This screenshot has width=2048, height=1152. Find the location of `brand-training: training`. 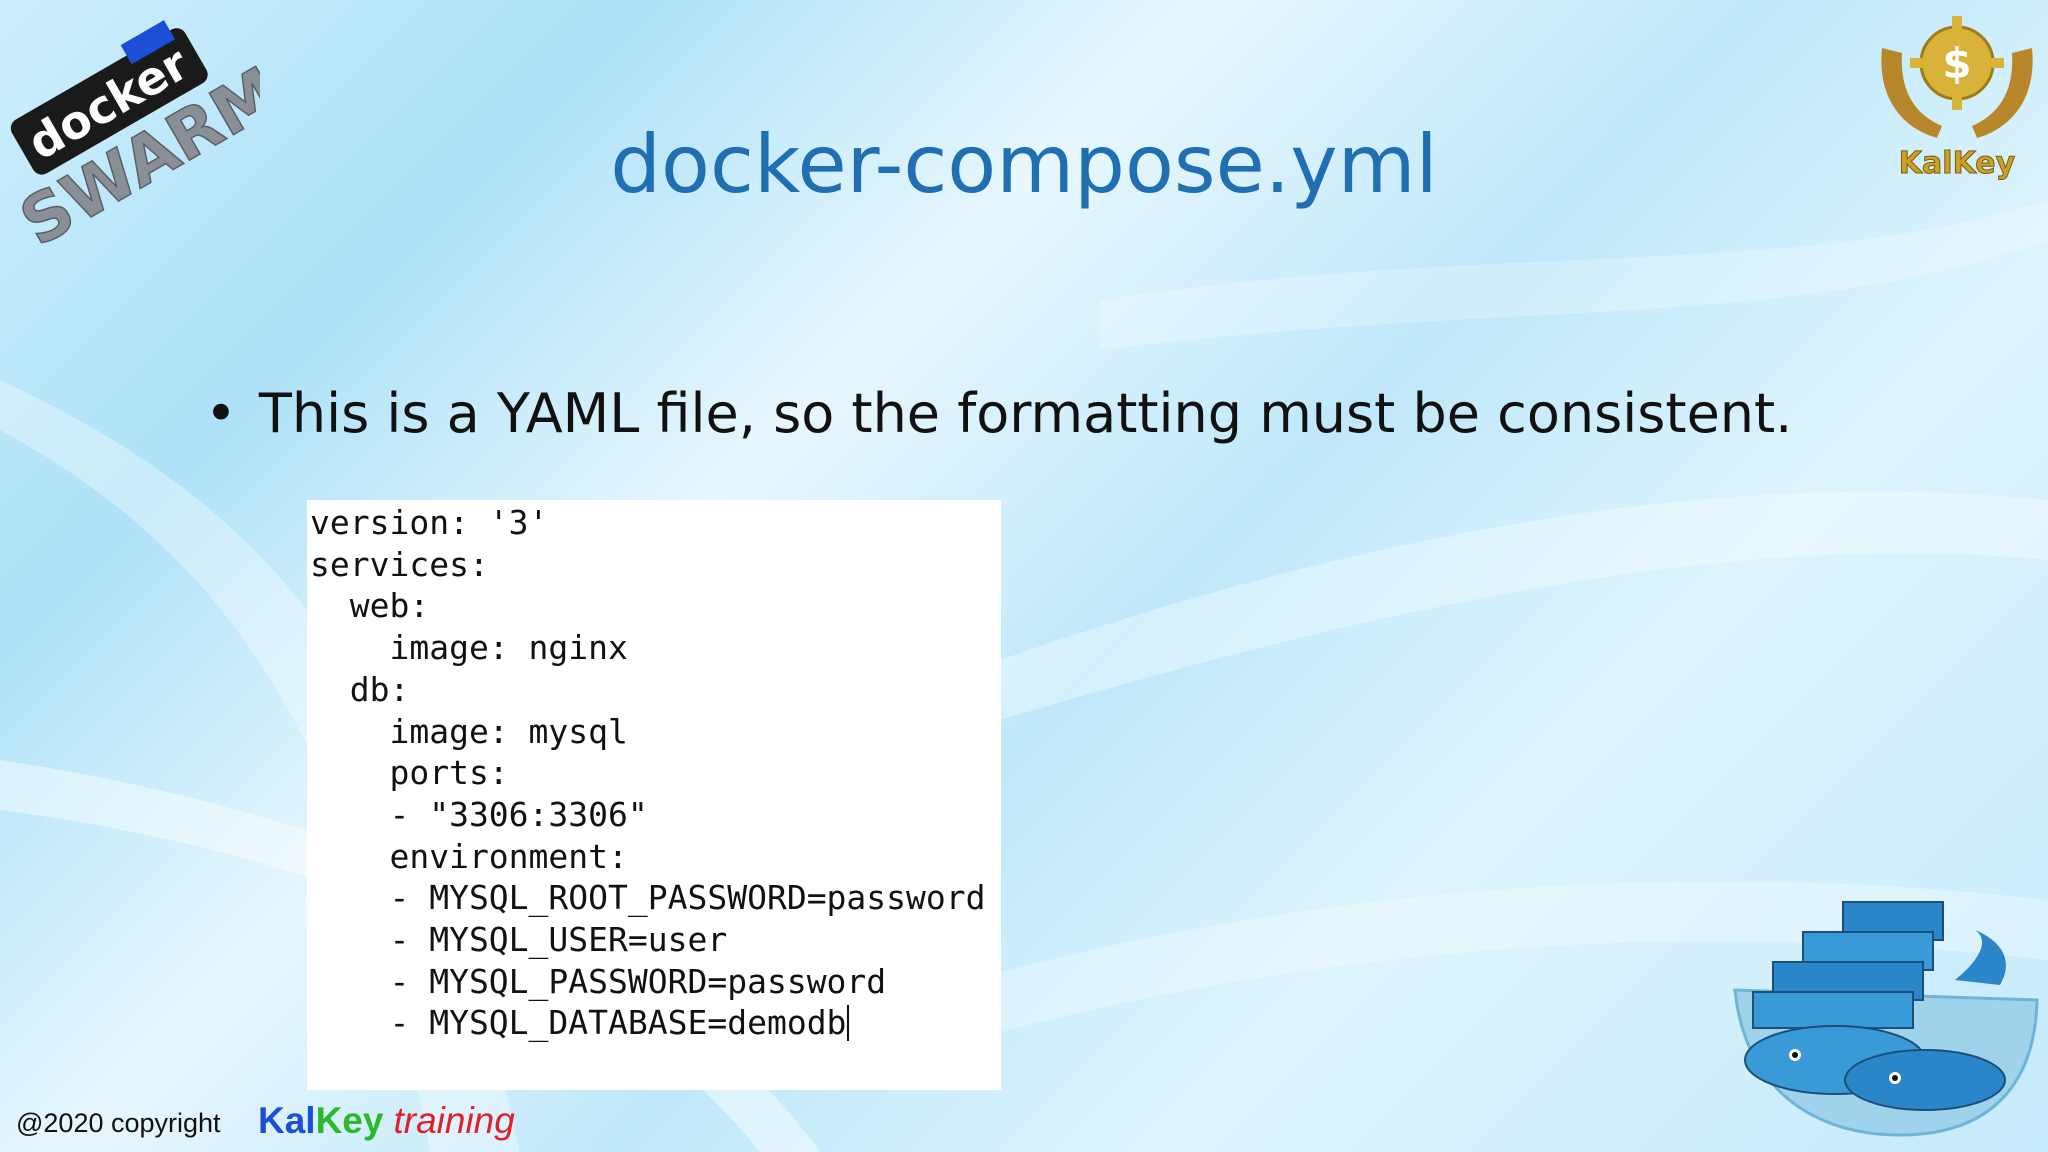

brand-training: training is located at coordinates (454, 1120).